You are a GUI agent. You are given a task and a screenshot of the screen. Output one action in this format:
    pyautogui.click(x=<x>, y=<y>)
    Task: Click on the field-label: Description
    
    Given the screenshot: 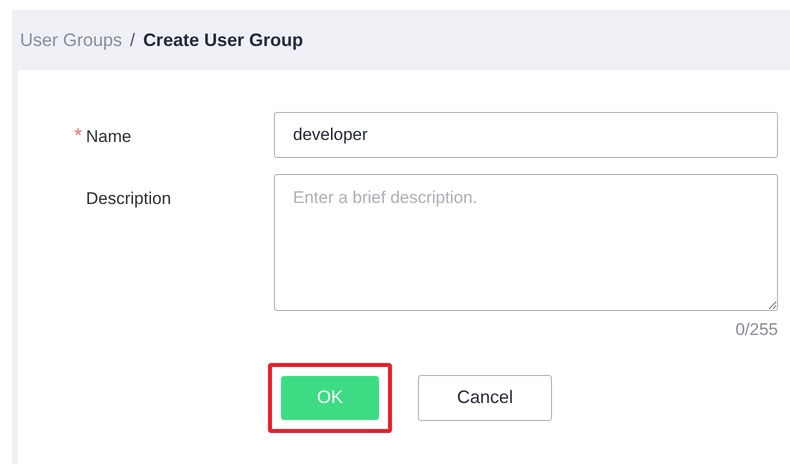 What is the action you would take?
    pyautogui.click(x=129, y=199)
    